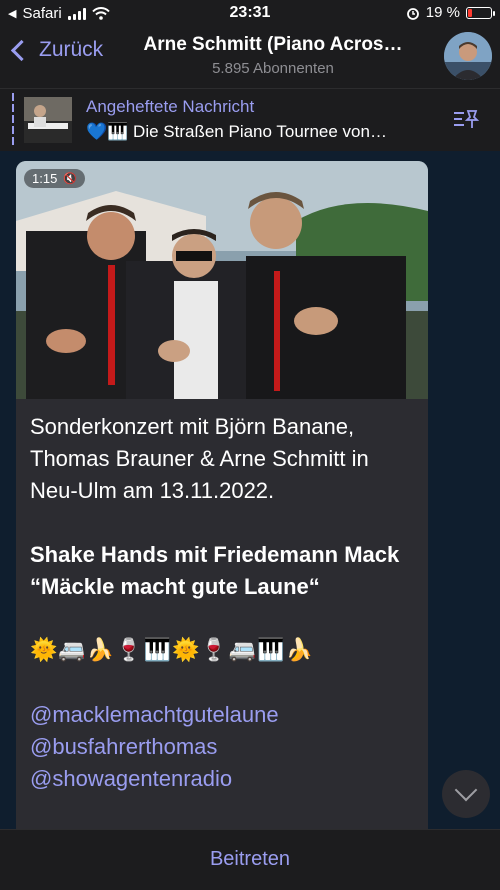 The height and width of the screenshot is (890, 500). I want to click on channel-avatar, so click(468, 56).